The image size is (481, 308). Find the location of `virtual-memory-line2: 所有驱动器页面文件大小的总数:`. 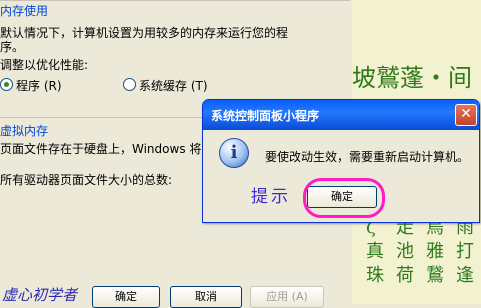

virtual-memory-line2: 所有驱动器页面文件大小的总数: is located at coordinates (86, 180).